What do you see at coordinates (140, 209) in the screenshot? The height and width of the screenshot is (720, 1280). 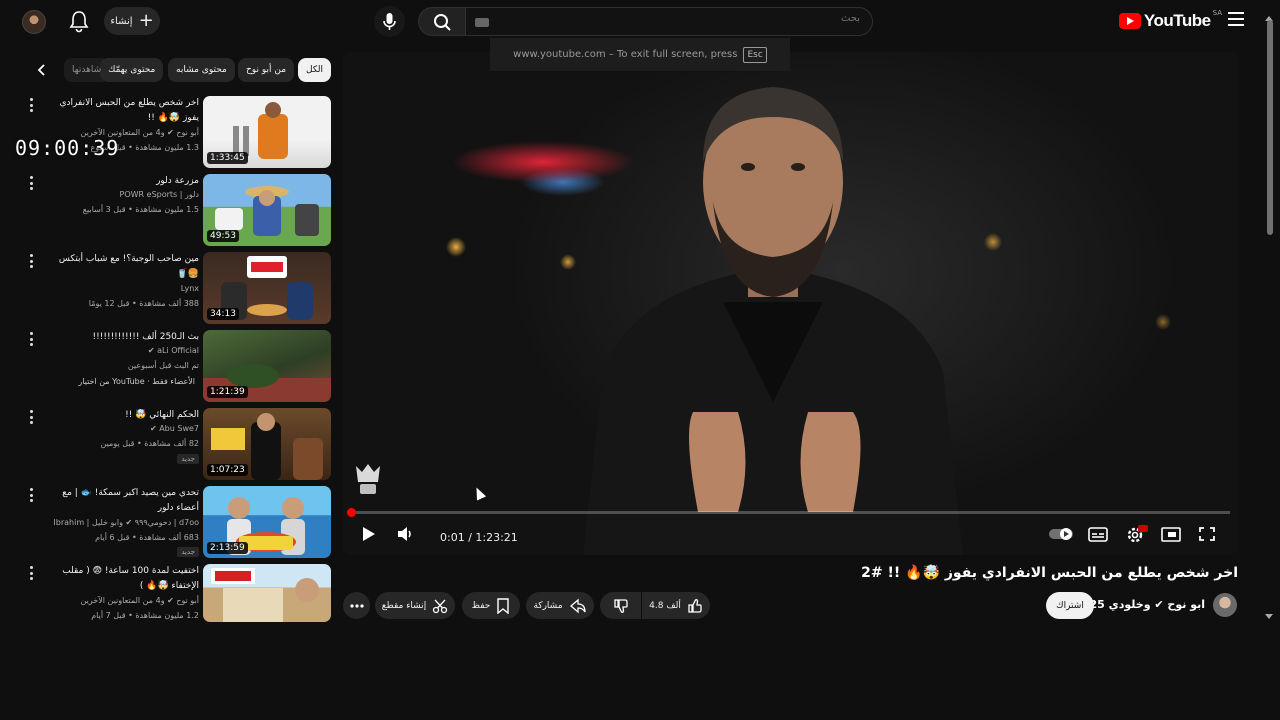 I see `video-meta: 1.5 مليون مشاهدة • قبل 3 أسابيع` at bounding box center [140, 209].